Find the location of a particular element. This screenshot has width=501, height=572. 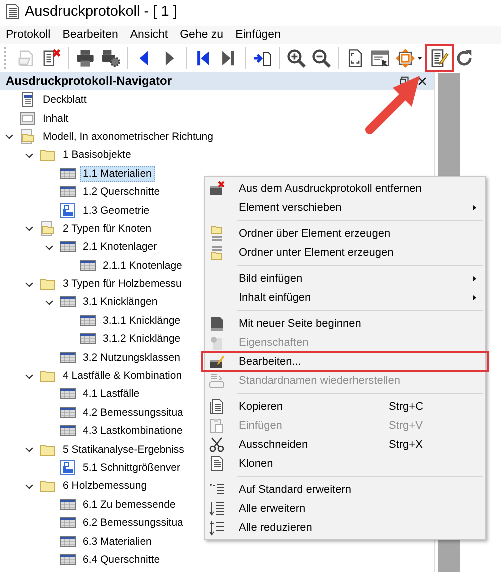

open-document-icon is located at coordinates (26, 58).